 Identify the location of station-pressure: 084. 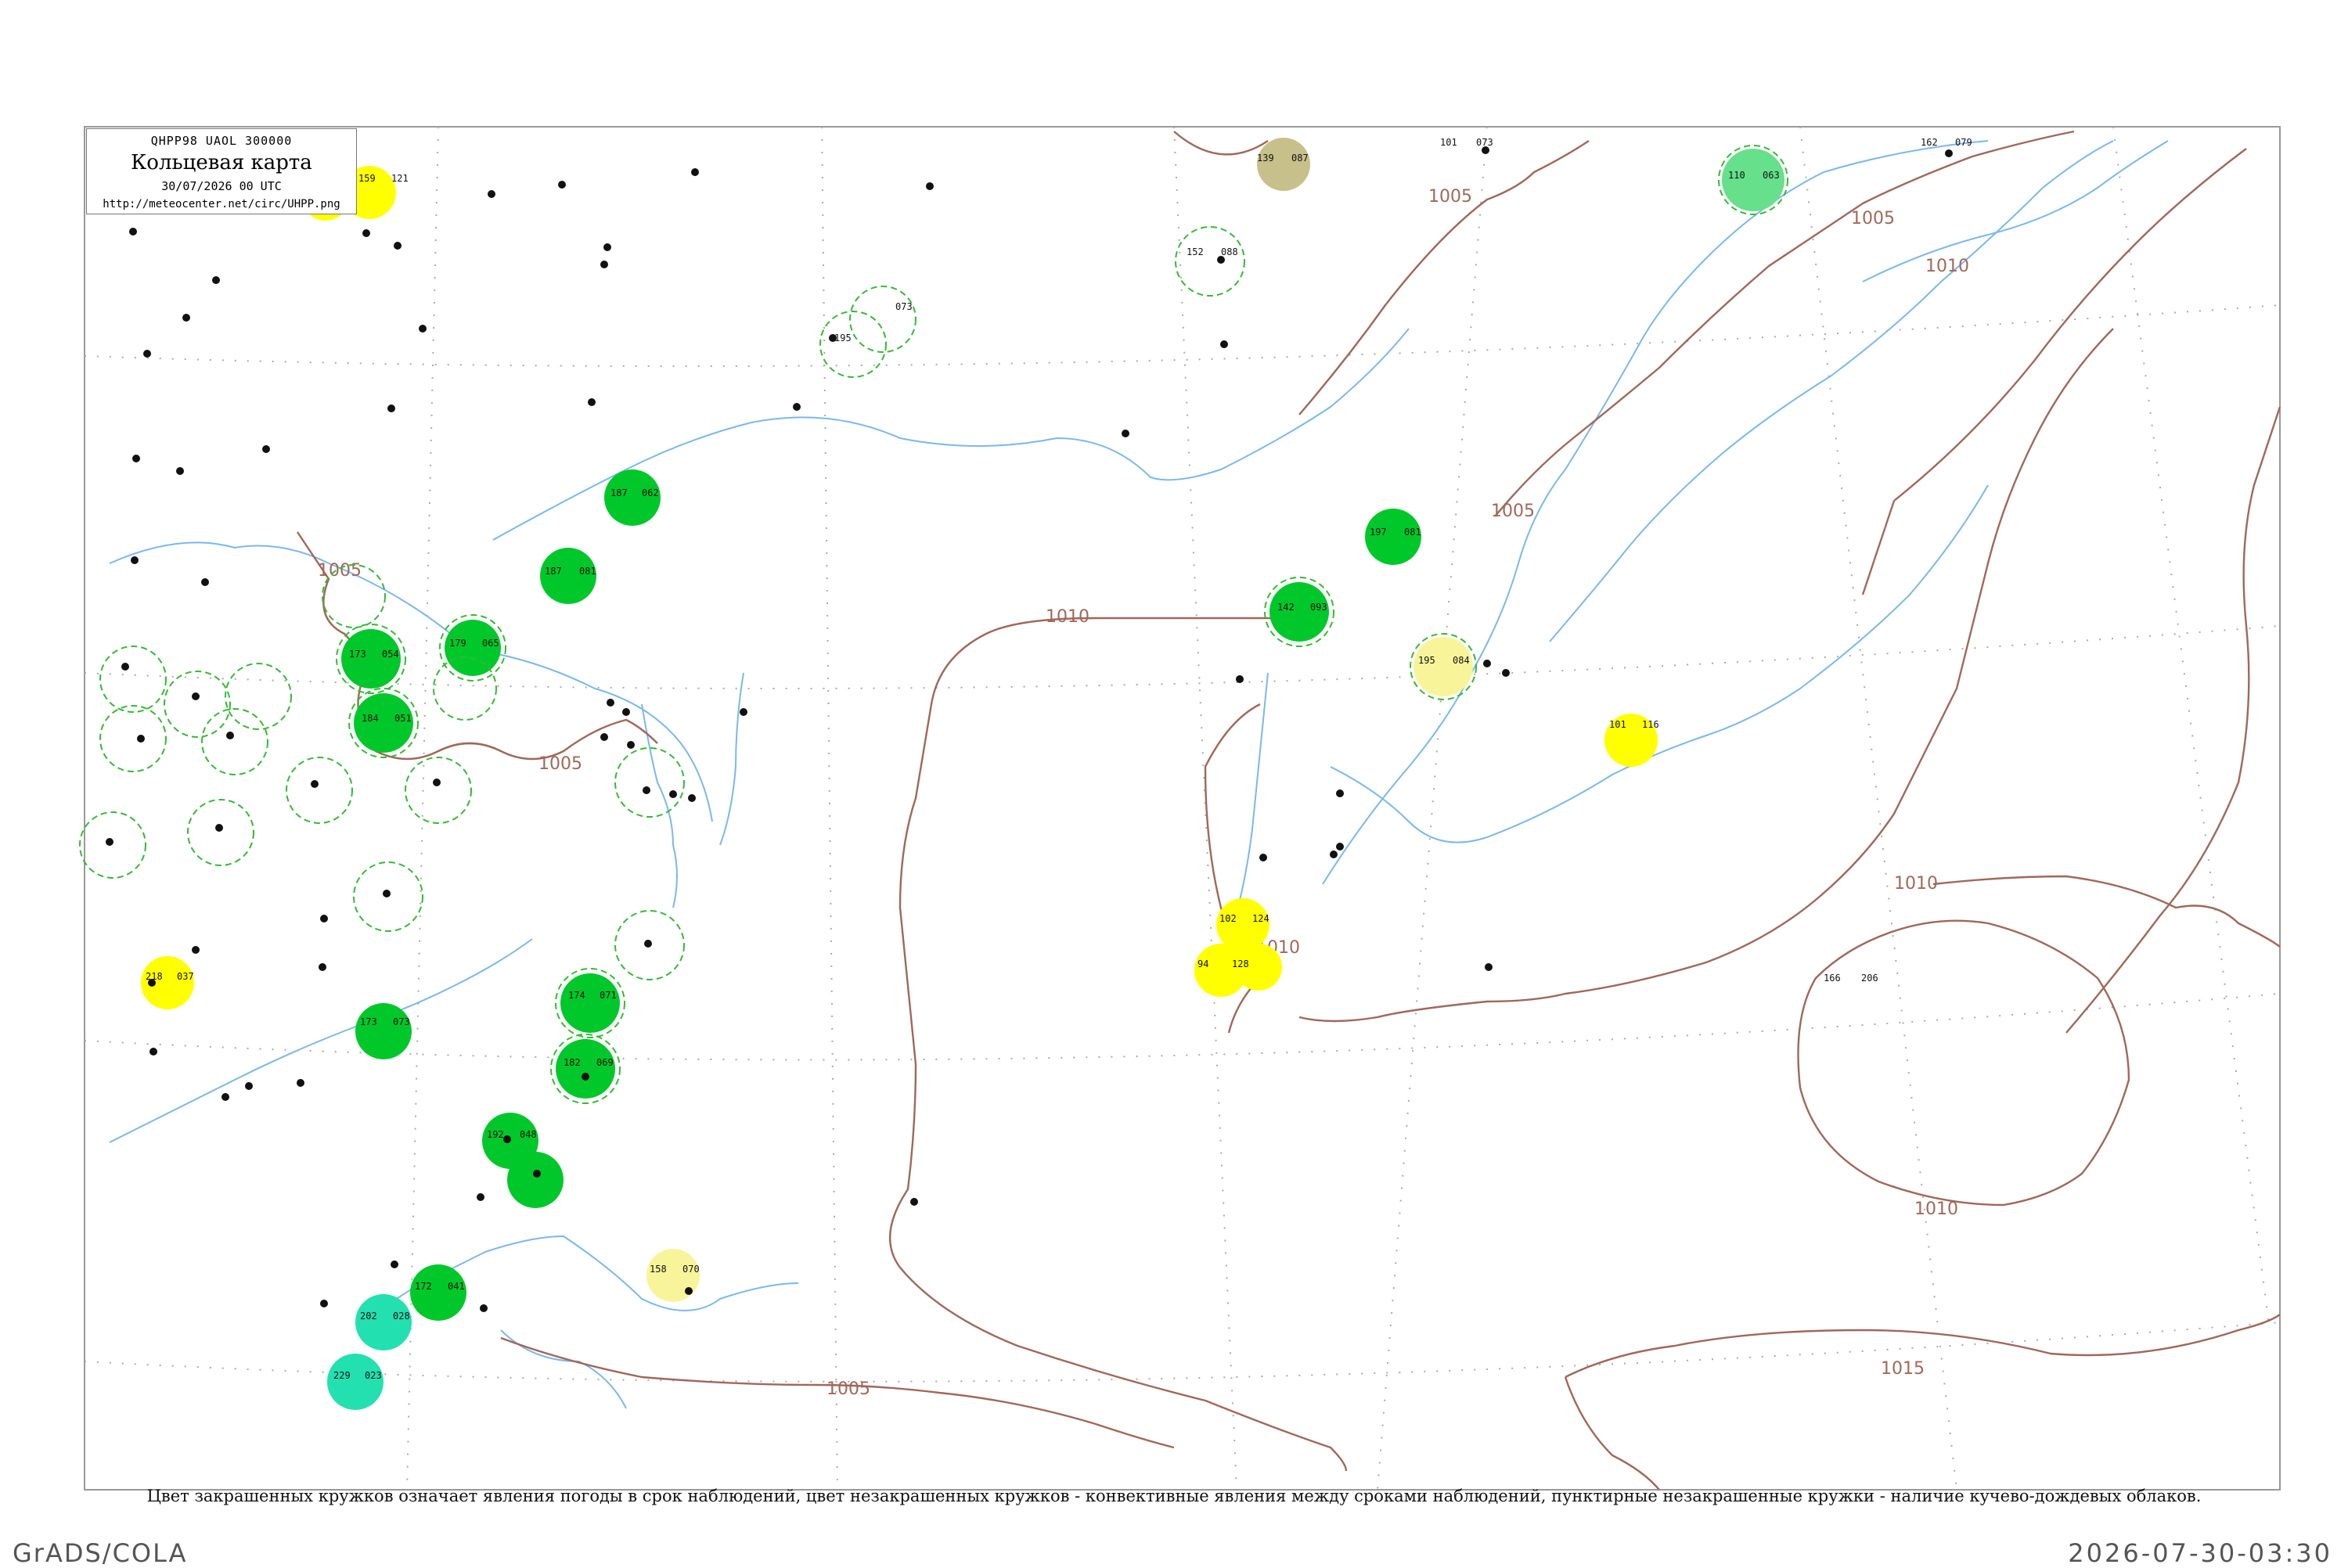
(1461, 660).